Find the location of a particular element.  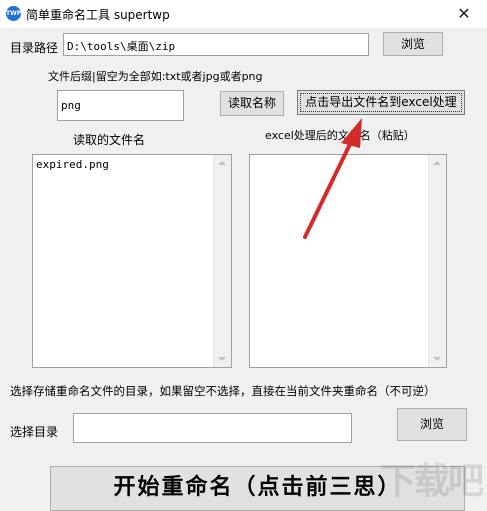

arrow-shaft is located at coordinates (328, 188).